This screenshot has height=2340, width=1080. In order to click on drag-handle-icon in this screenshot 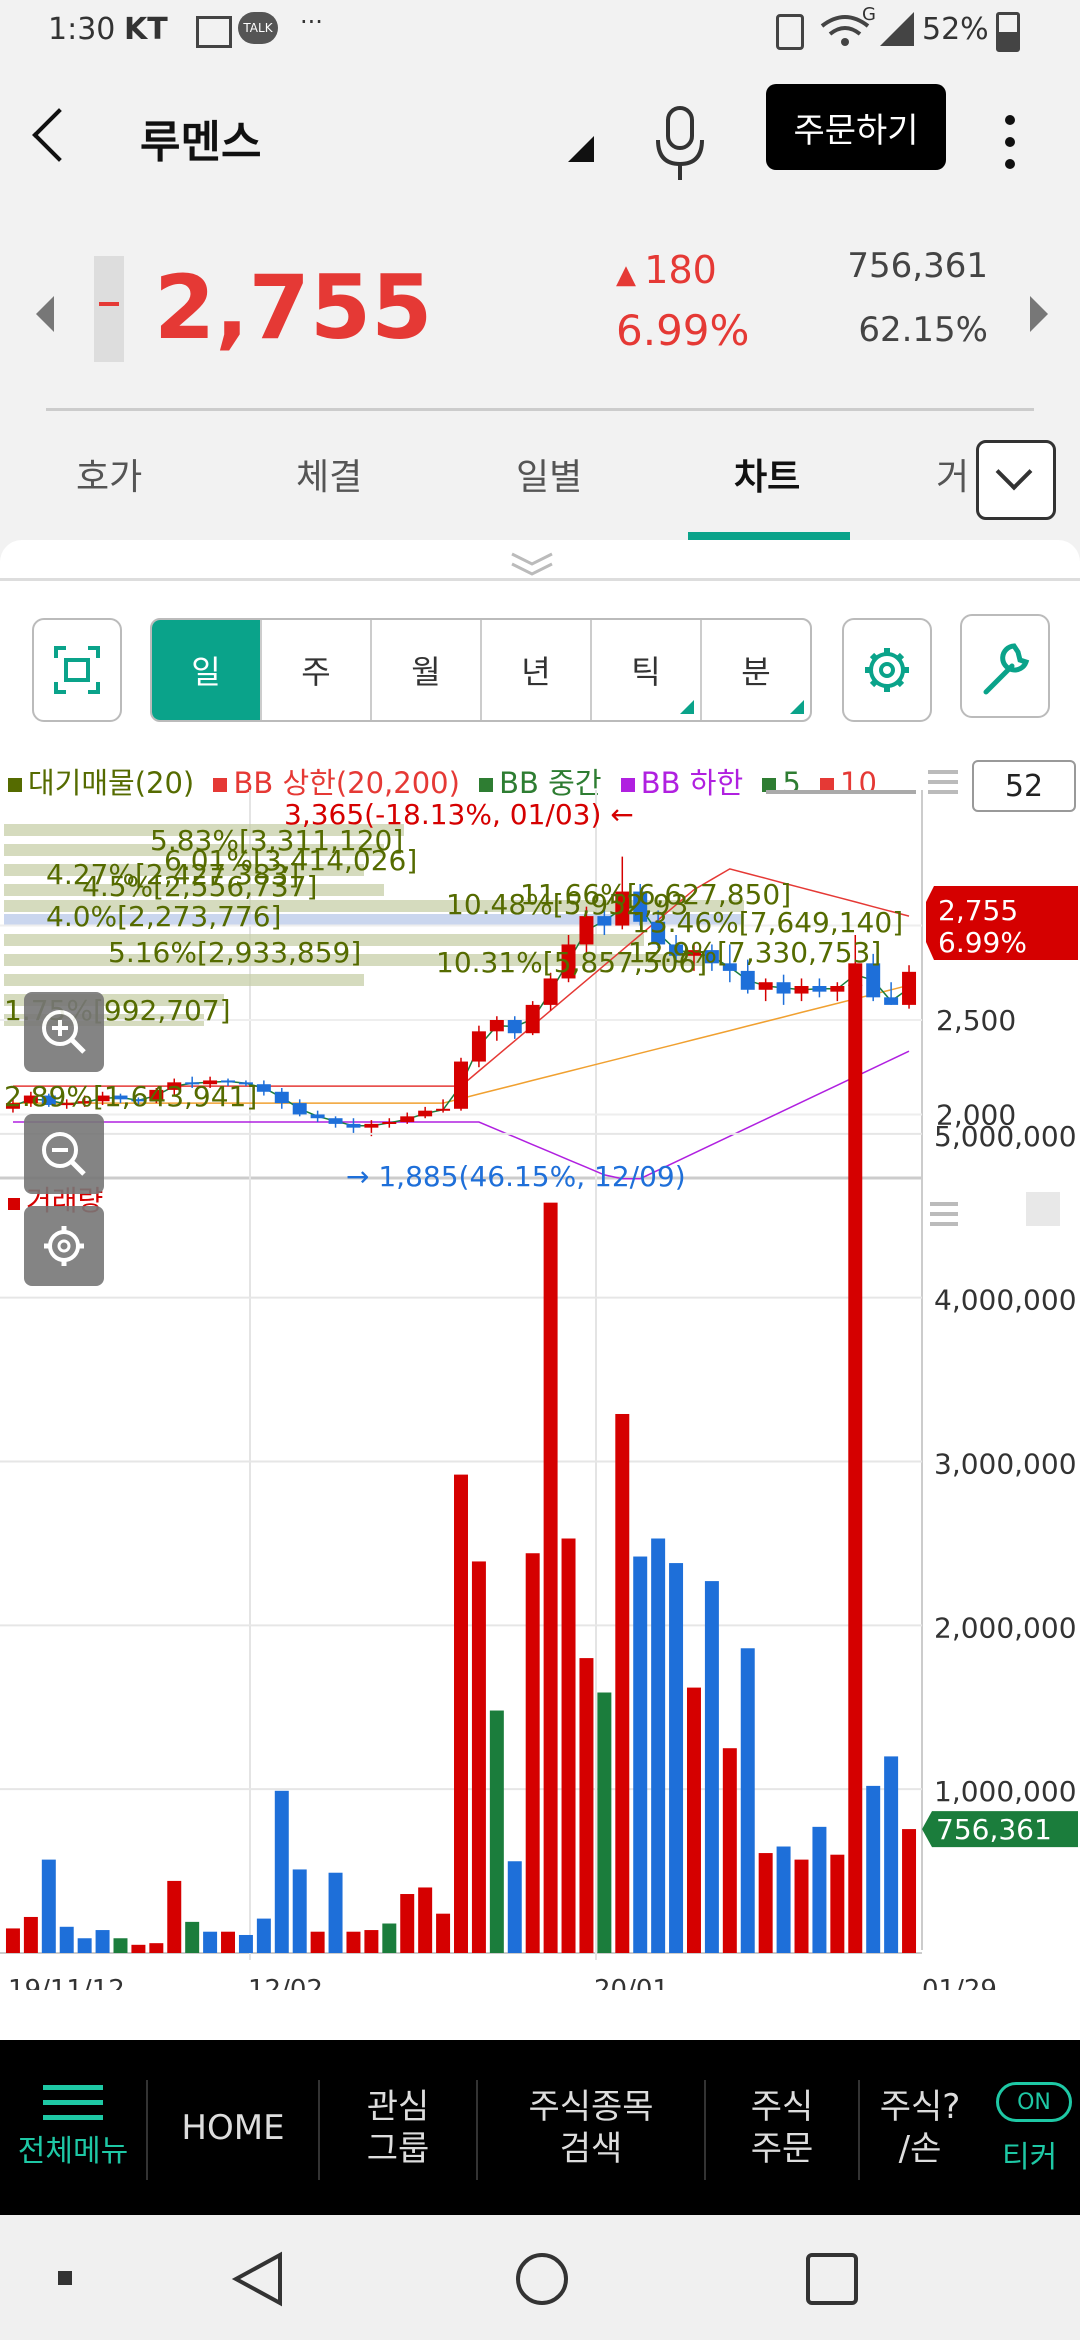, I will do `click(532, 564)`.